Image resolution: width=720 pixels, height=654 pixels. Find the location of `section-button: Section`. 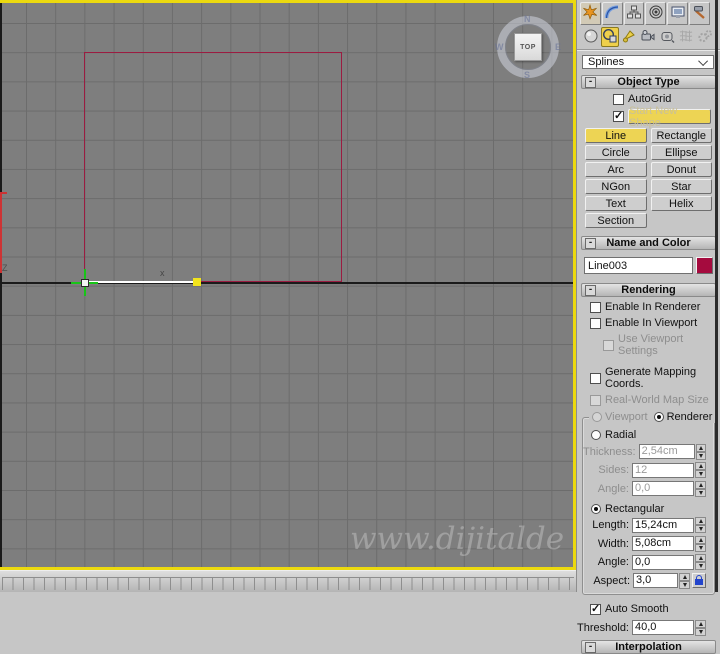

section-button: Section is located at coordinates (616, 220).